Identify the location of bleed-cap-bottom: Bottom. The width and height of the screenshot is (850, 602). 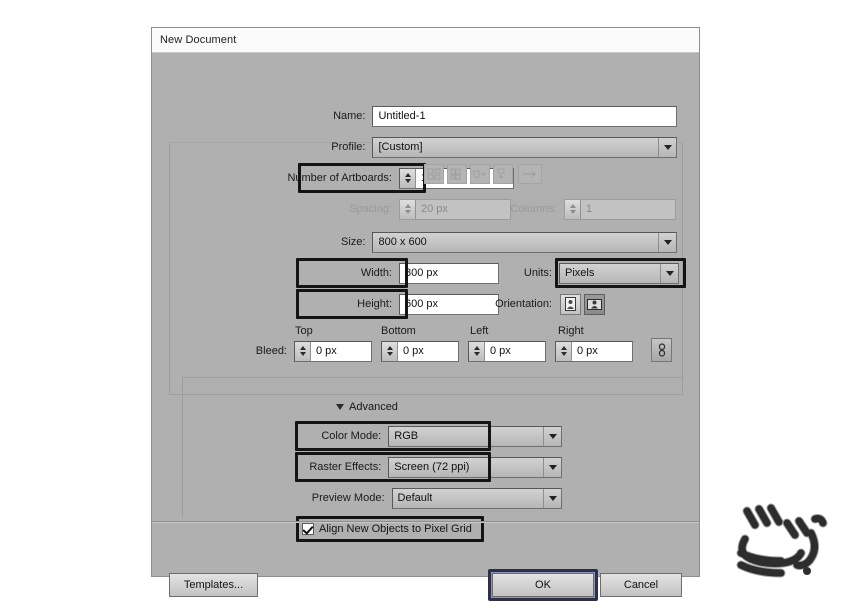
(398, 331).